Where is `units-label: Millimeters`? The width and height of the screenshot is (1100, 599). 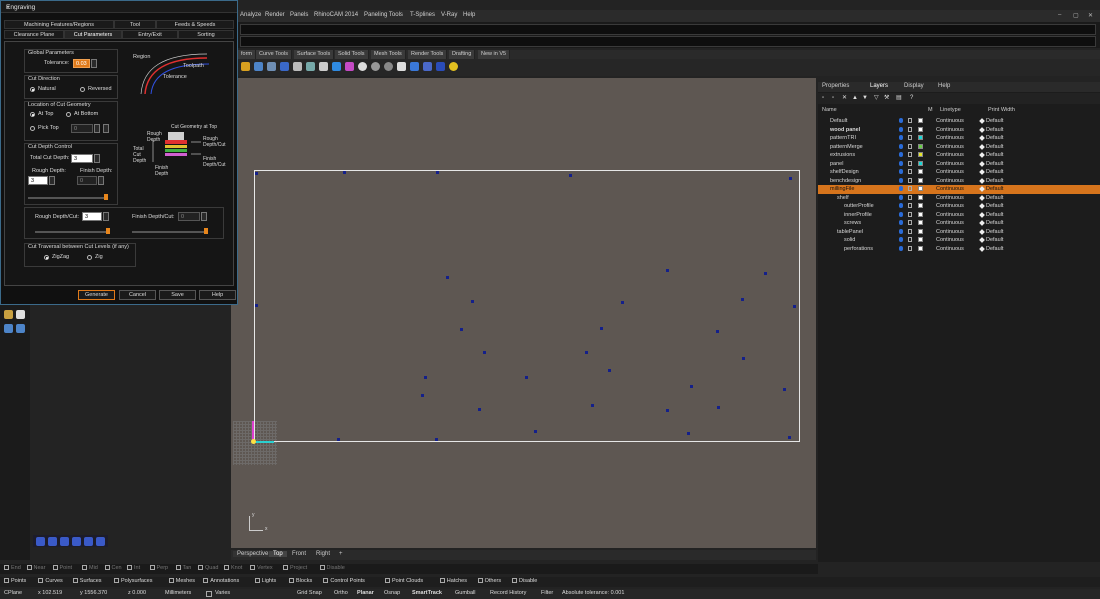
units-label: Millimeters is located at coordinates (178, 593).